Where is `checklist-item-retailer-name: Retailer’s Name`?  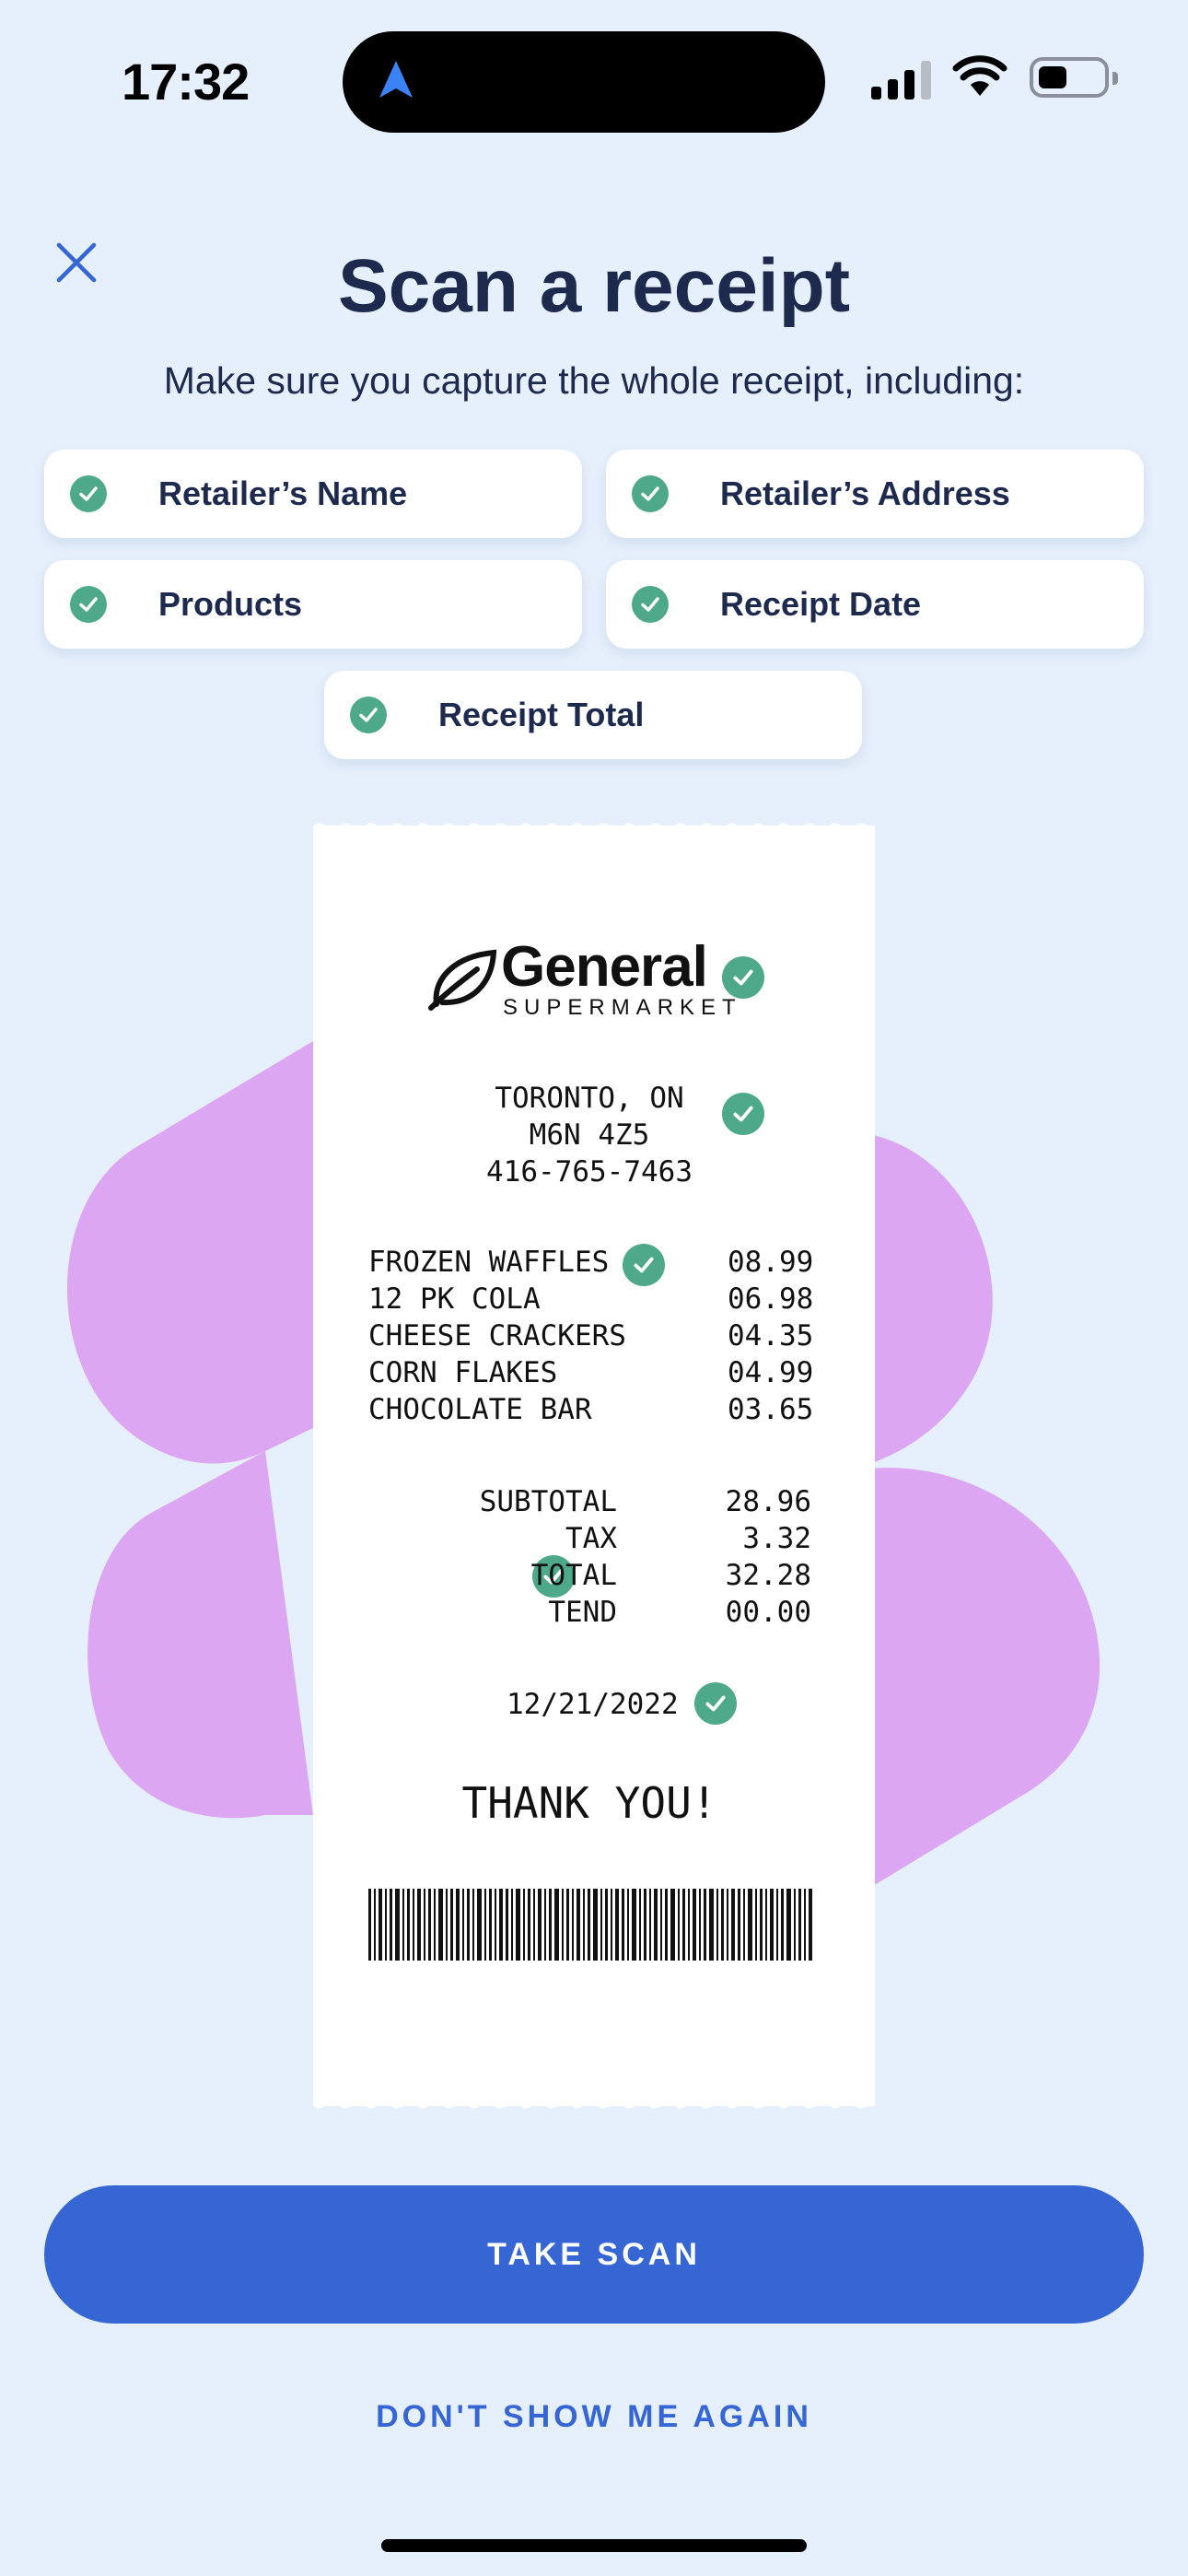 checklist-item-retailer-name: Retailer’s Name is located at coordinates (313, 494).